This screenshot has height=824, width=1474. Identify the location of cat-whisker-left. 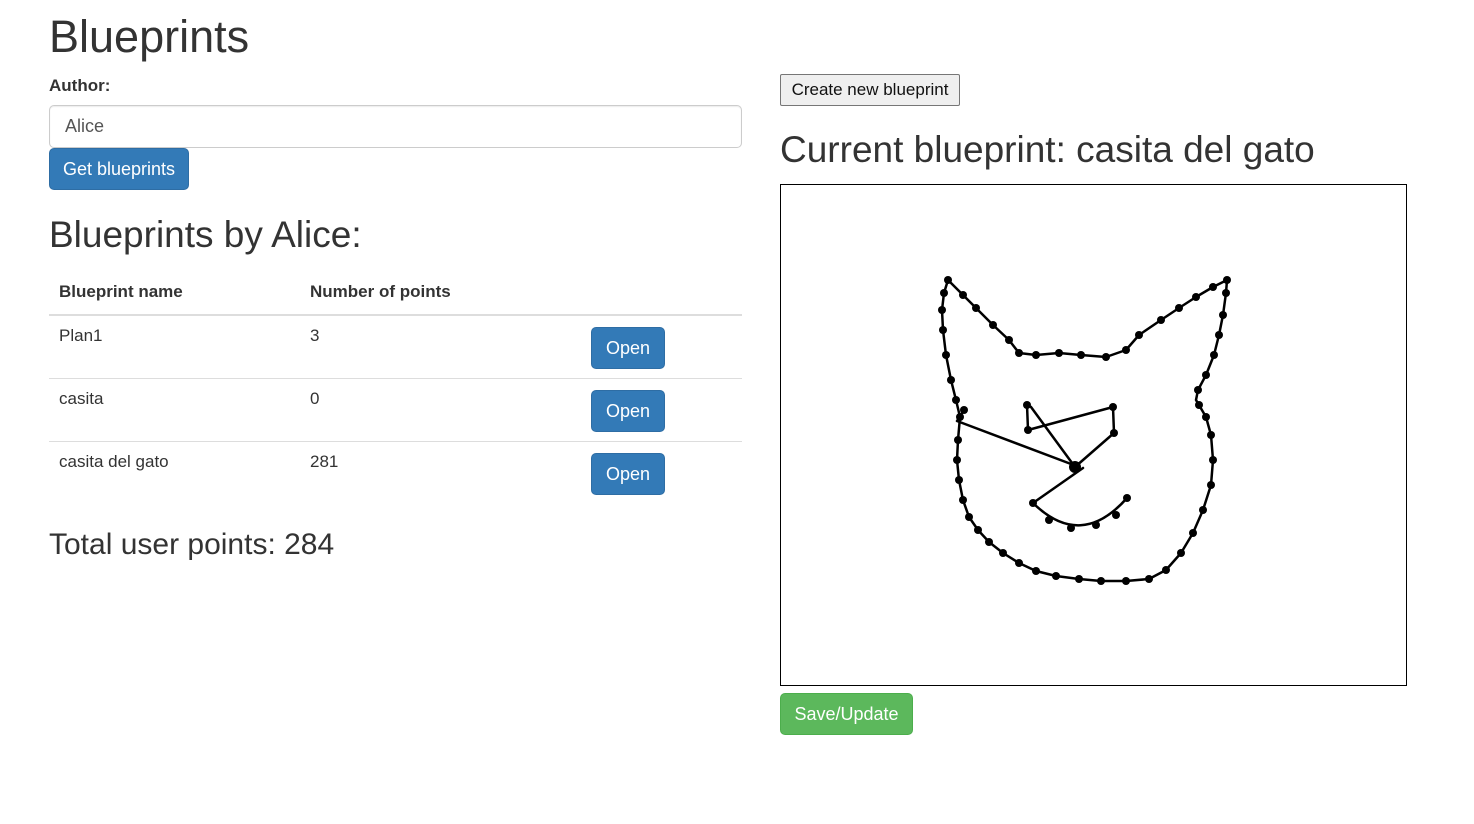
(1018, 438).